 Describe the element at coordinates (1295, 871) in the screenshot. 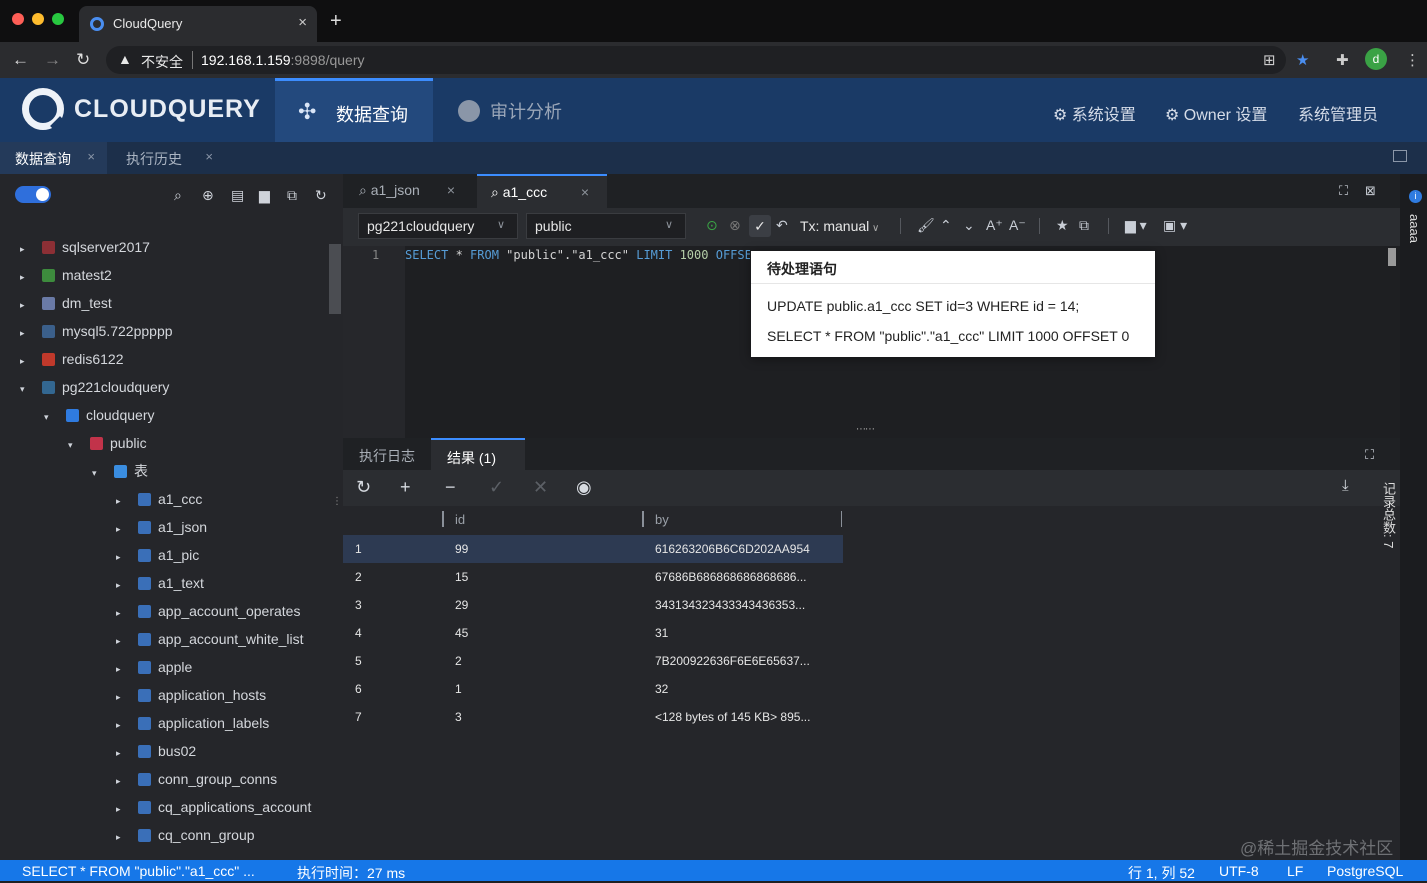

I see `status-eol: LF` at that location.